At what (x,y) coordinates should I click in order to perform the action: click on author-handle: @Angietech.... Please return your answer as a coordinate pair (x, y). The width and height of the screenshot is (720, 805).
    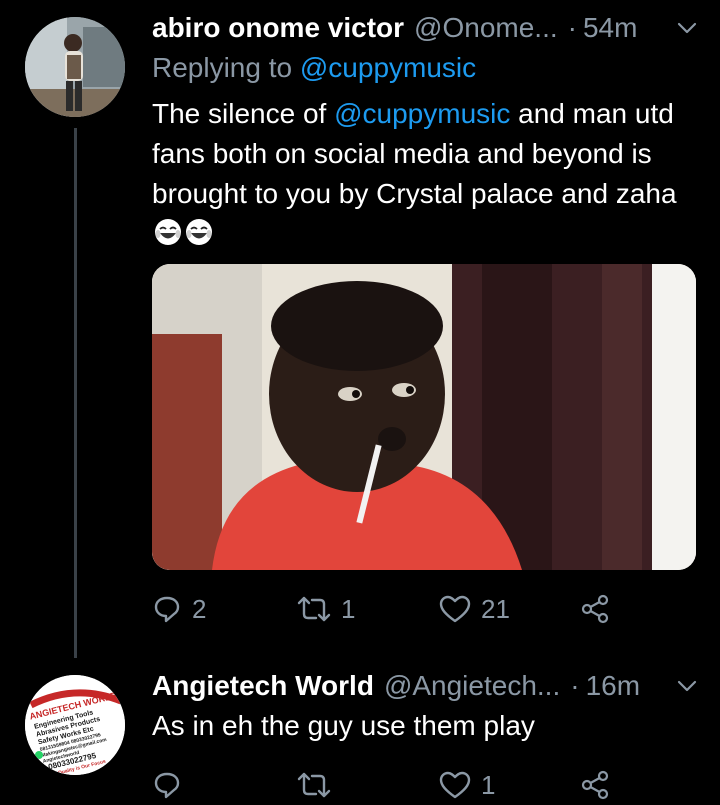
    Looking at the image, I should click on (472, 686).